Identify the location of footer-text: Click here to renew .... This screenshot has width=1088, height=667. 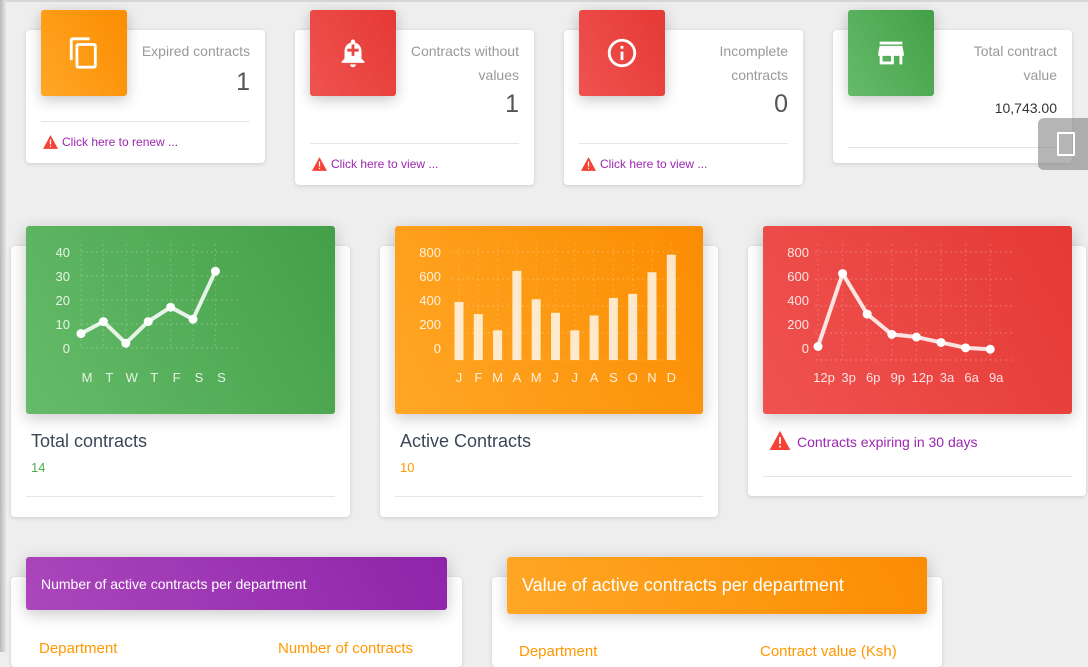
(120, 142).